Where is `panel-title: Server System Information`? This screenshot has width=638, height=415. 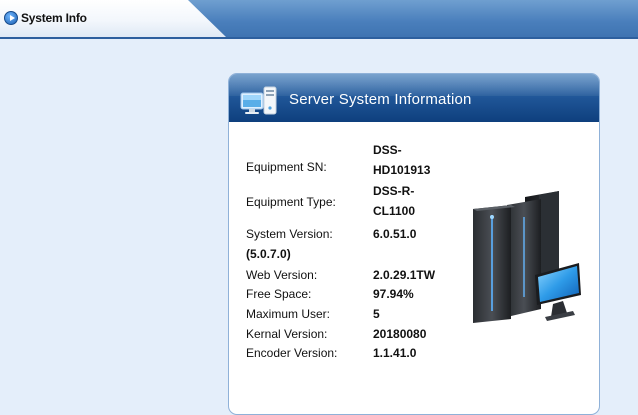
panel-title: Server System Information is located at coordinates (380, 99).